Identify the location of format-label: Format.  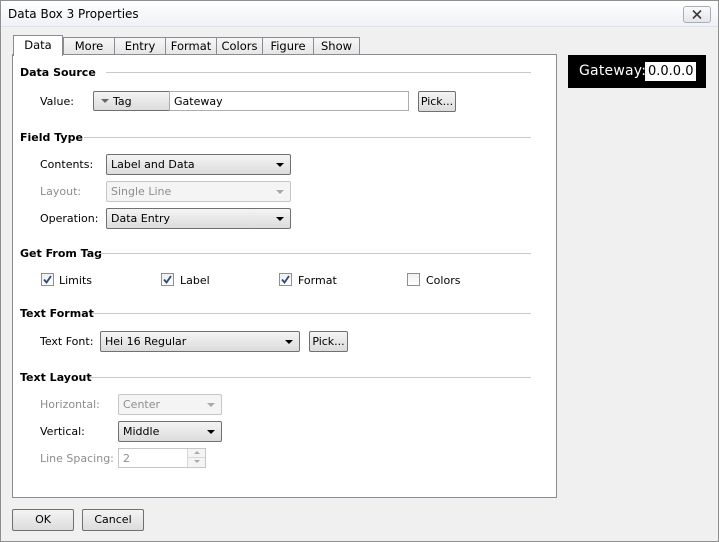
(317, 280).